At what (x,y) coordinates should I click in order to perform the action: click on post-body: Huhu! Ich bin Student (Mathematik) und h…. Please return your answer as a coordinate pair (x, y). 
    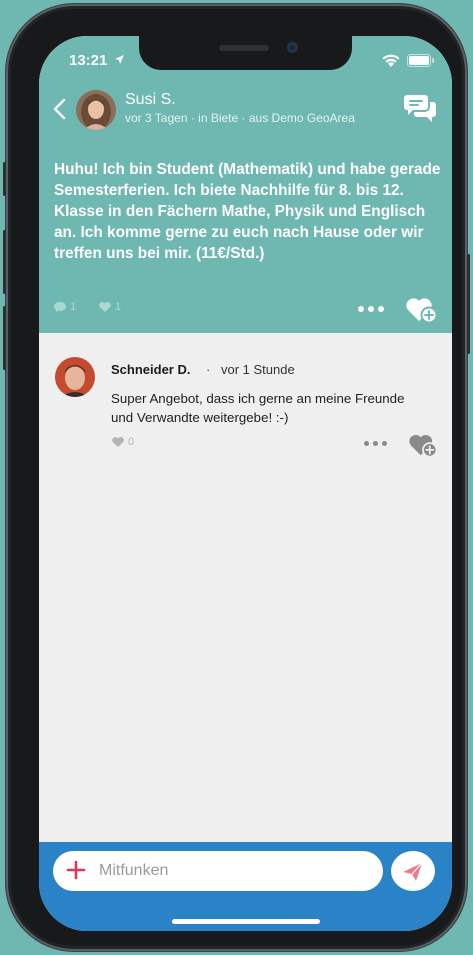
    Looking at the image, I should click on (247, 211).